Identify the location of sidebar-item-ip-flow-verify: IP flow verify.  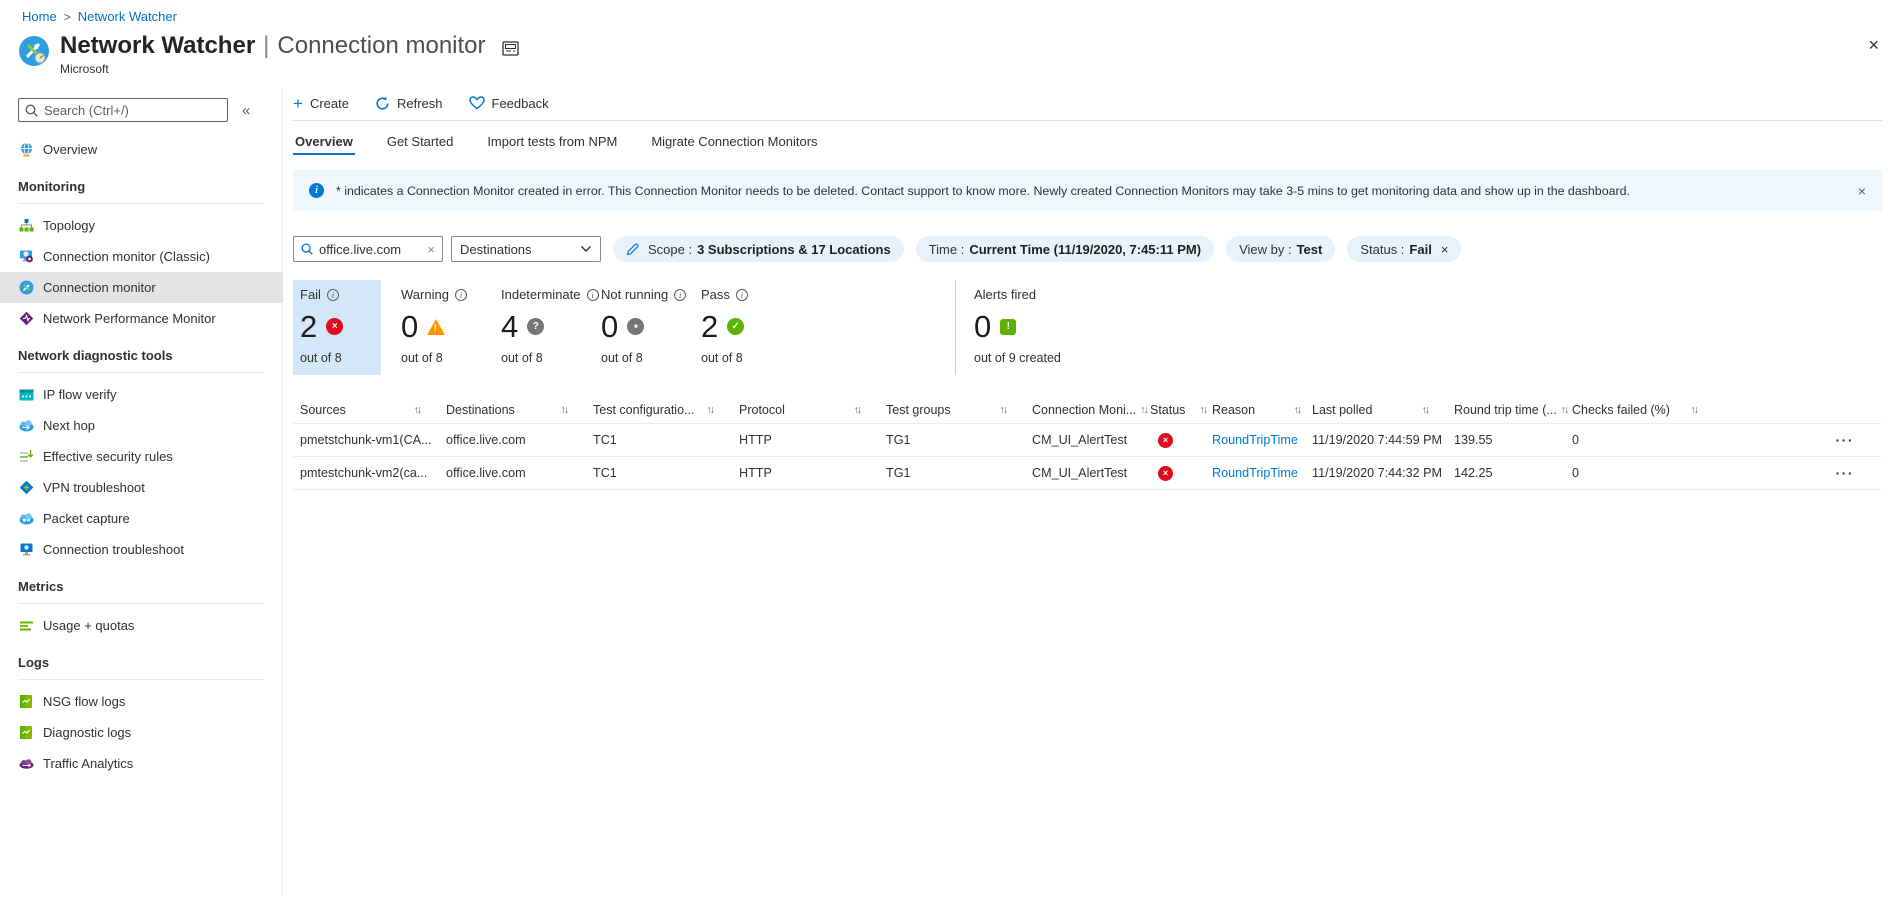
(150, 394).